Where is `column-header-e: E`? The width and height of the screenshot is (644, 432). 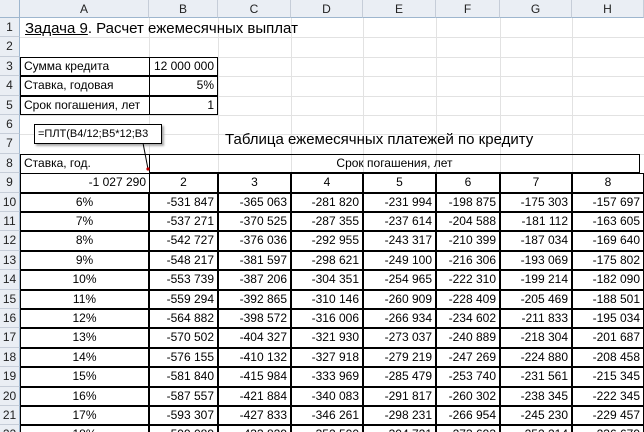 column-header-e: E is located at coordinates (399, 9).